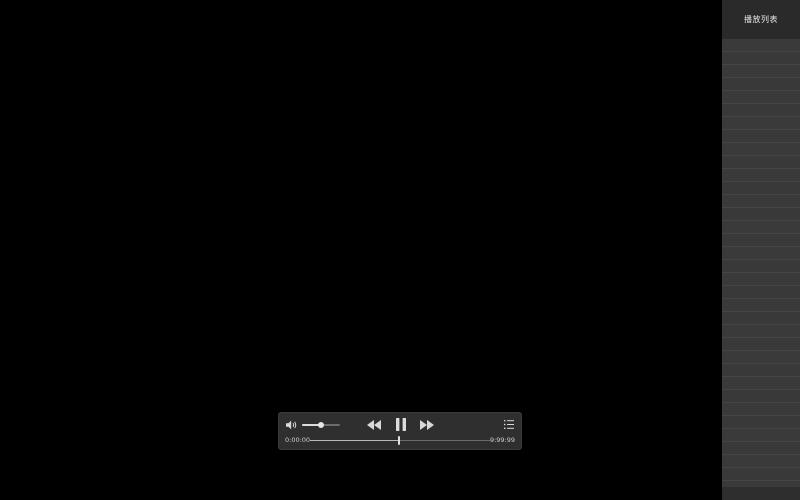 Image resolution: width=800 pixels, height=500 pixels. Describe the element at coordinates (354, 440) in the screenshot. I see `progress-bar-fill` at that location.